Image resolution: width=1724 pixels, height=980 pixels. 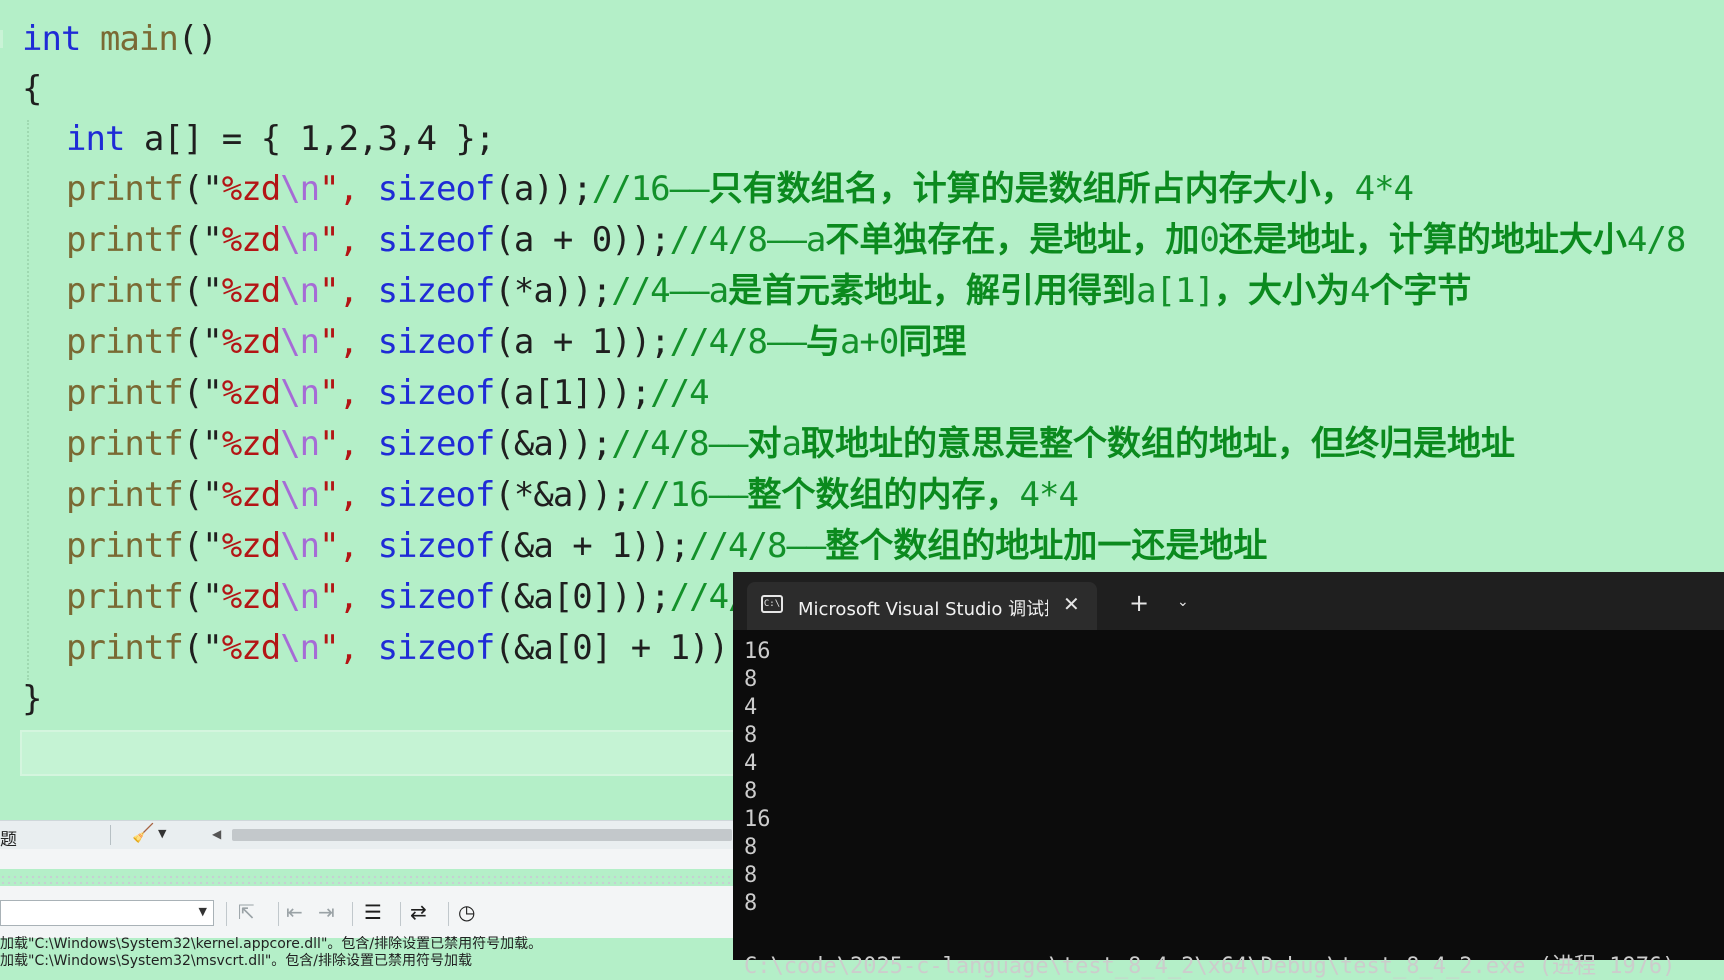 What do you see at coordinates (246, 912) in the screenshot?
I see `find-message-icon: ⇱` at bounding box center [246, 912].